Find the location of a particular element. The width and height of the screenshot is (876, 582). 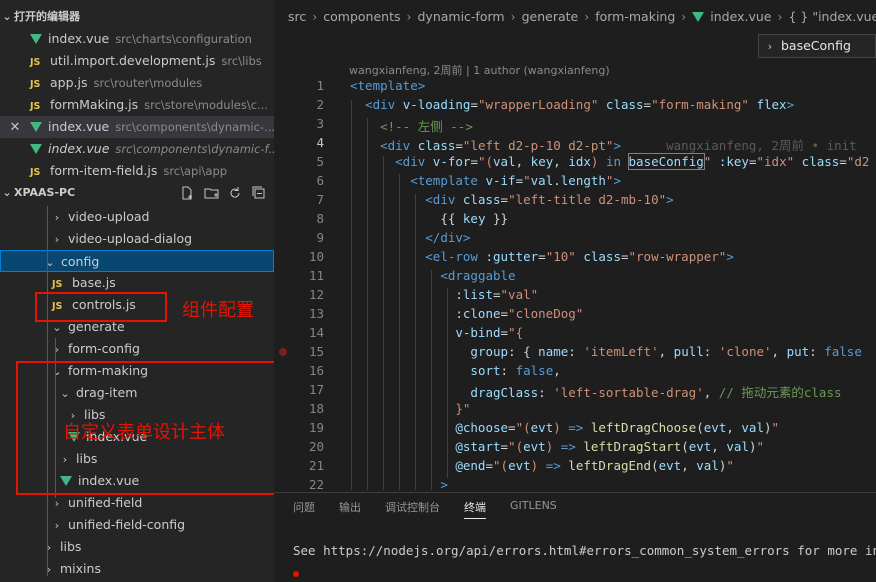

code-line: <template v-if="val.length"> is located at coordinates (485, 180).